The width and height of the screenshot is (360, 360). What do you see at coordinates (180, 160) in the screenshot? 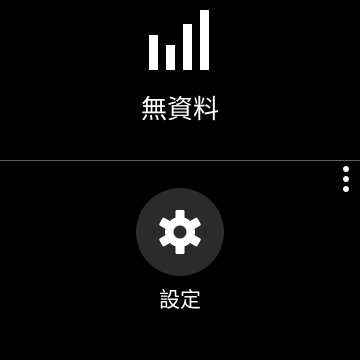
I see `divider` at bounding box center [180, 160].